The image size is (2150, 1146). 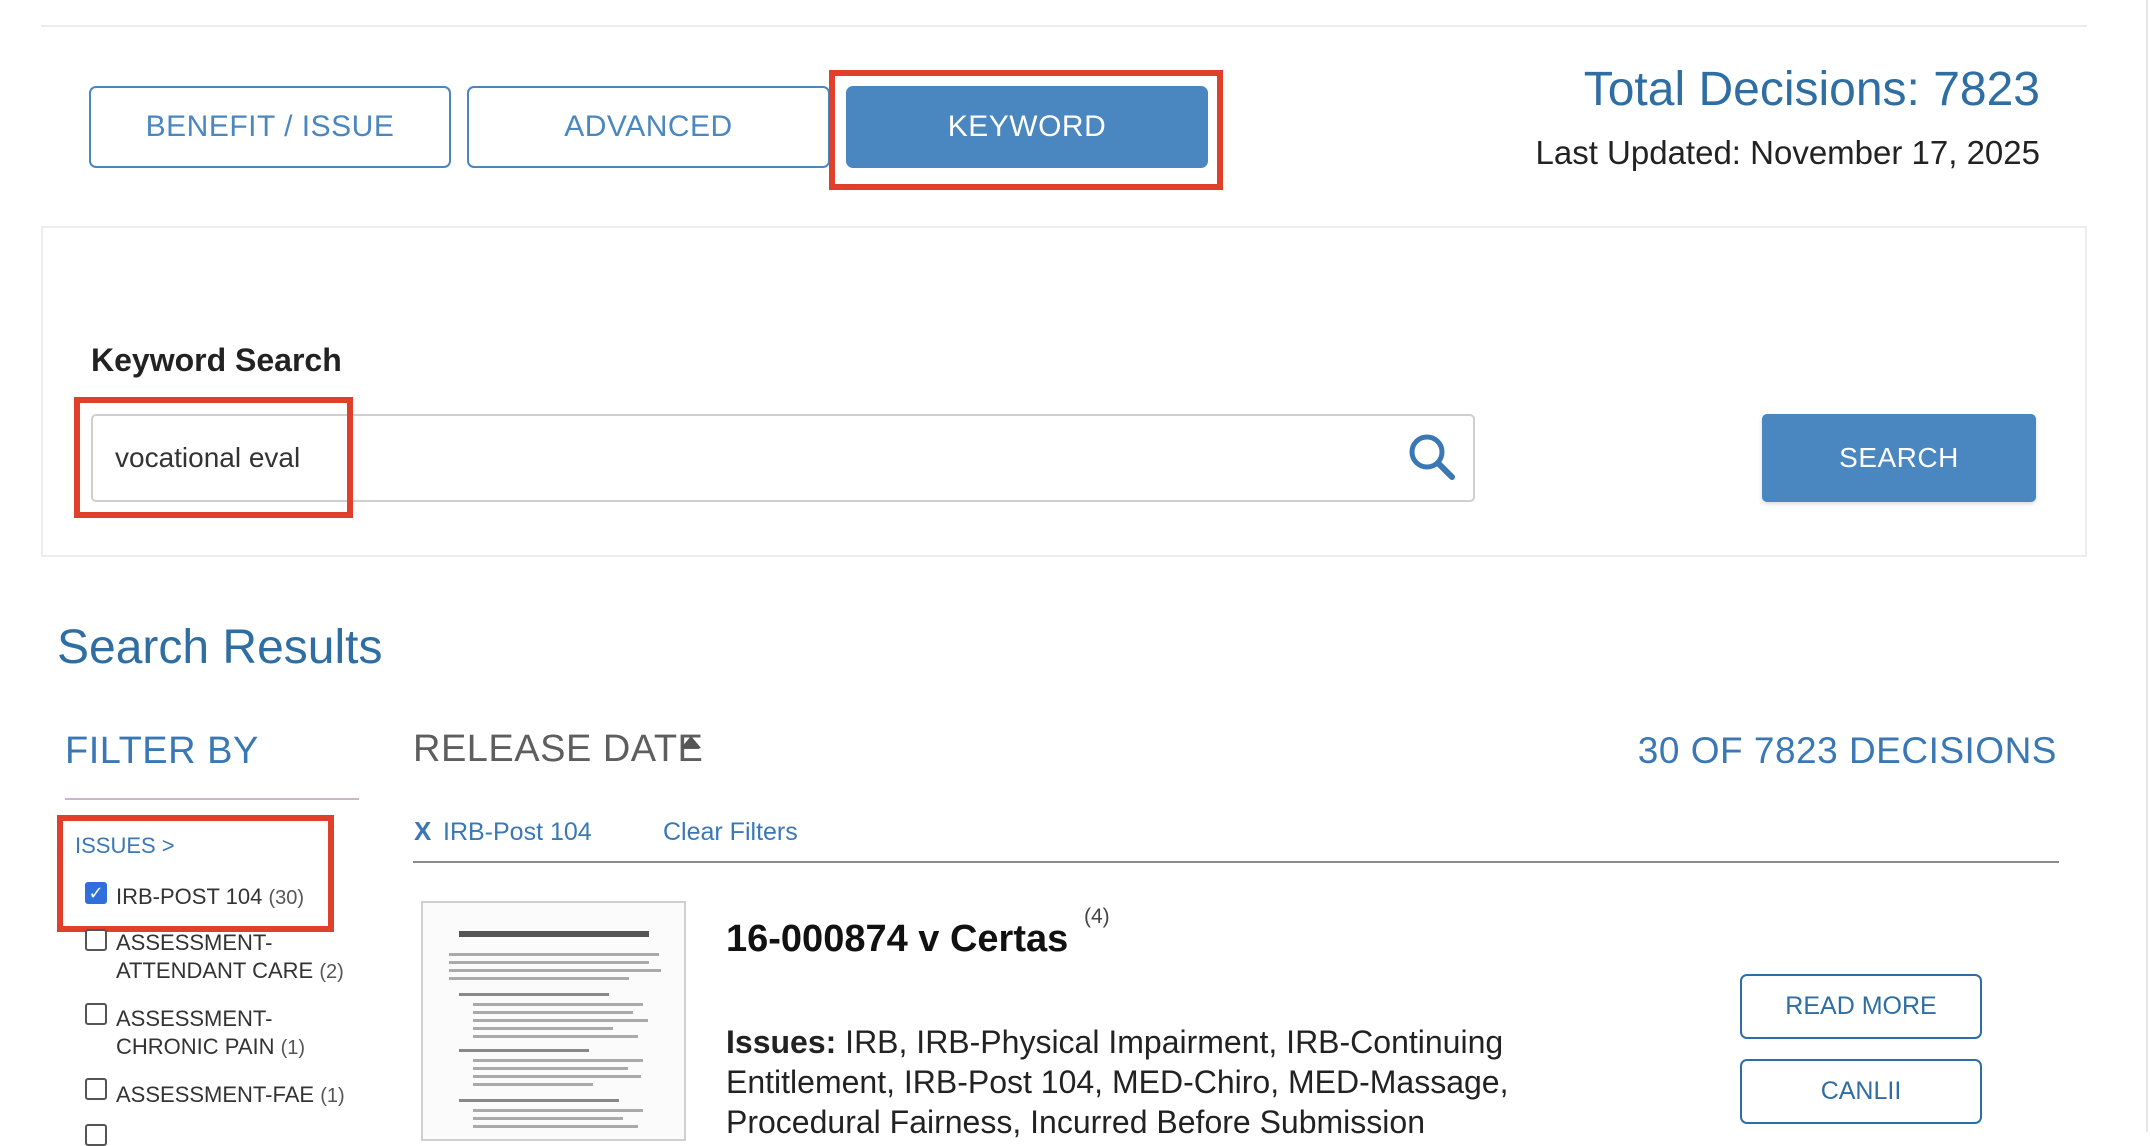 I want to click on case-title: 16-000874 v Certas, so click(x=897, y=939).